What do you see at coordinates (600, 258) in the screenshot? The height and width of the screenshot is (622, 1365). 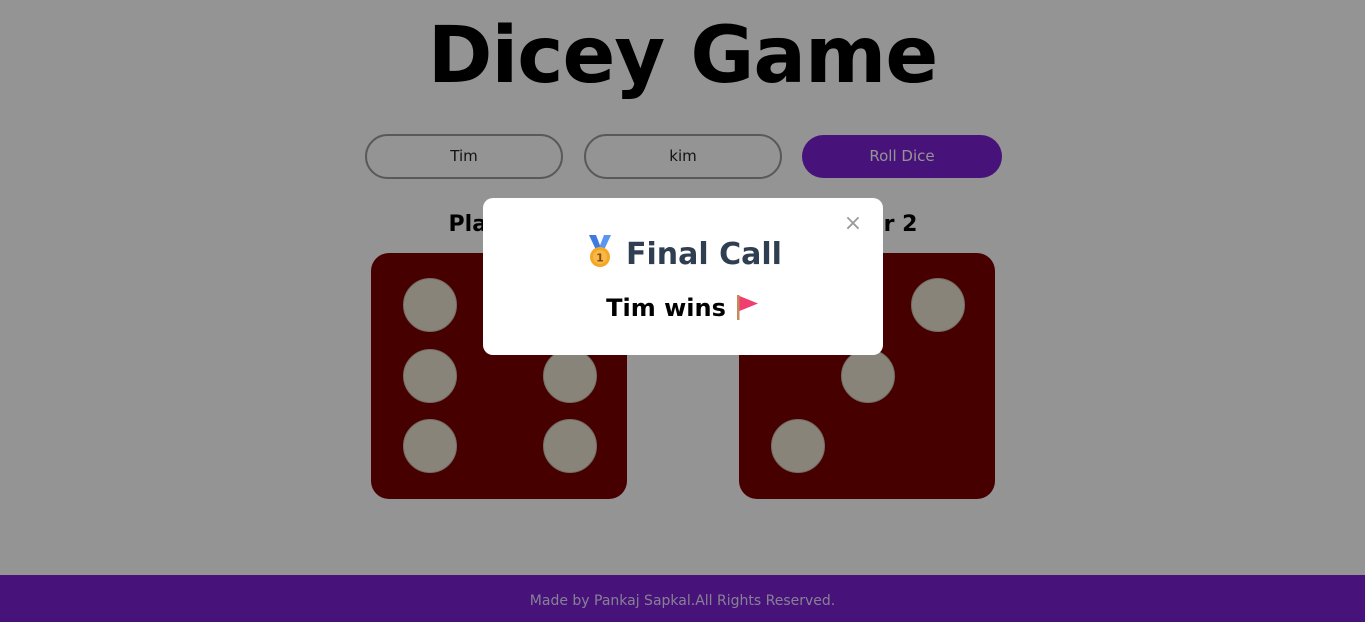 I see `svg-text: 1` at bounding box center [600, 258].